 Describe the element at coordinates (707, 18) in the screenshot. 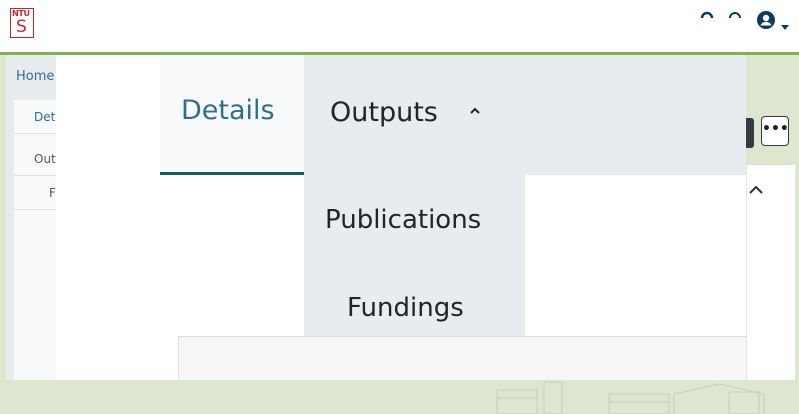

I see `help-icon` at that location.